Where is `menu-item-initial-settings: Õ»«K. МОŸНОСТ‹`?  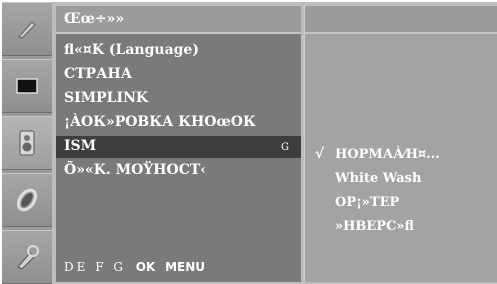 menu-item-initial-settings: Õ»«K. МОŸНОСТ‹ is located at coordinates (178, 171).